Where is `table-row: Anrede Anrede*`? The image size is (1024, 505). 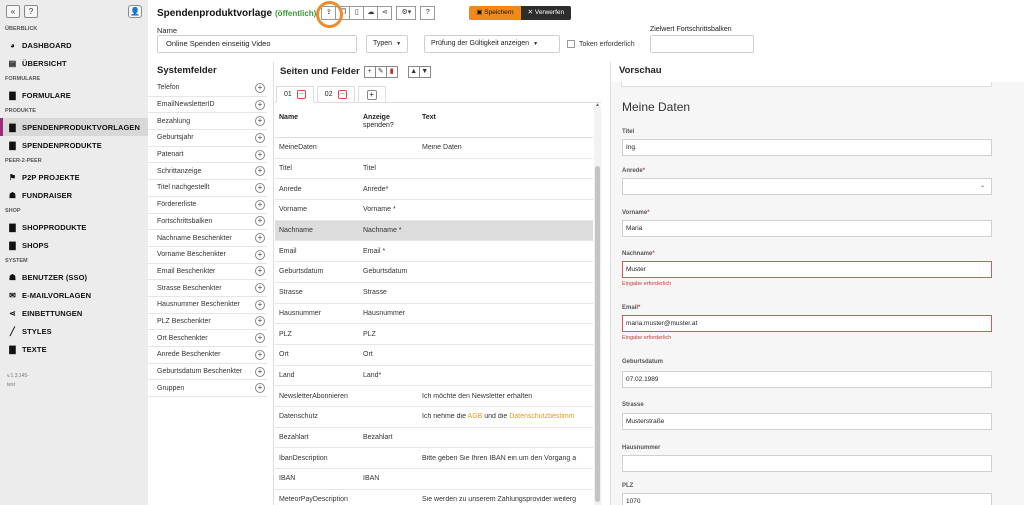
table-row: Anrede Anrede* is located at coordinates (434, 190).